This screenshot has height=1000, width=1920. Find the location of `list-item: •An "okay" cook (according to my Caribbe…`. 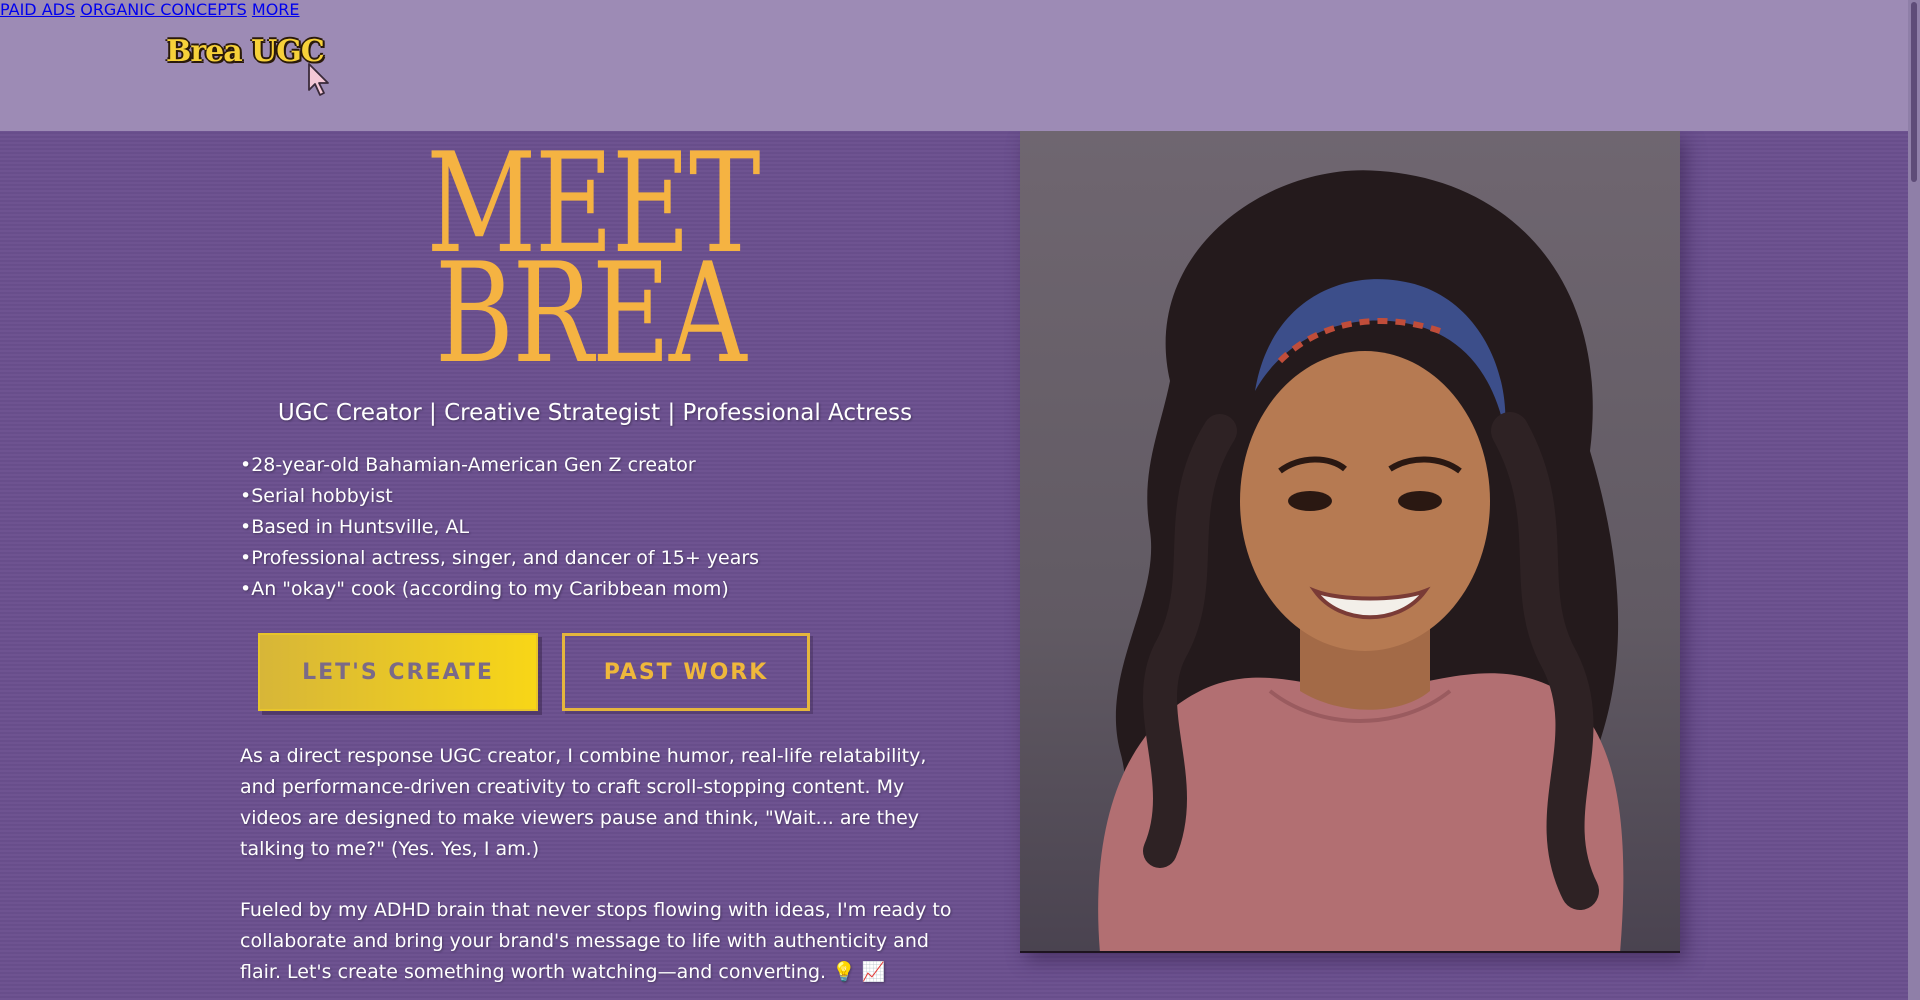

list-item: •An "okay" cook (according to my Caribbe… is located at coordinates (484, 589).